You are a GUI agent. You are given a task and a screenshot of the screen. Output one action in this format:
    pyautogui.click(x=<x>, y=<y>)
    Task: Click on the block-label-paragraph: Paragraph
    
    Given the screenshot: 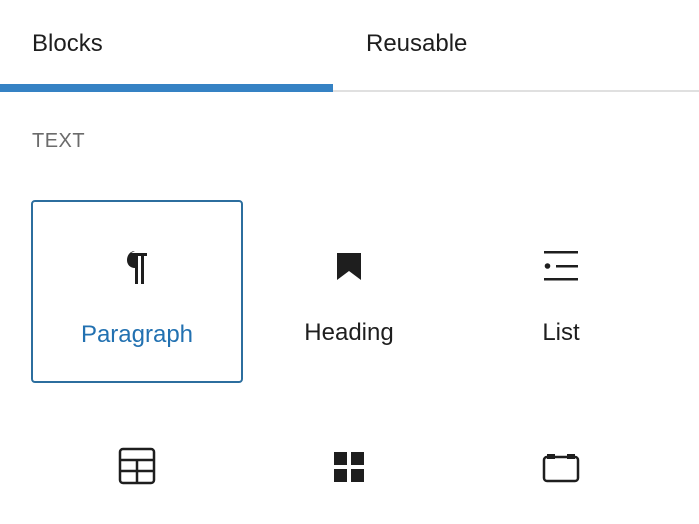 What is the action you would take?
    pyautogui.click(x=137, y=334)
    